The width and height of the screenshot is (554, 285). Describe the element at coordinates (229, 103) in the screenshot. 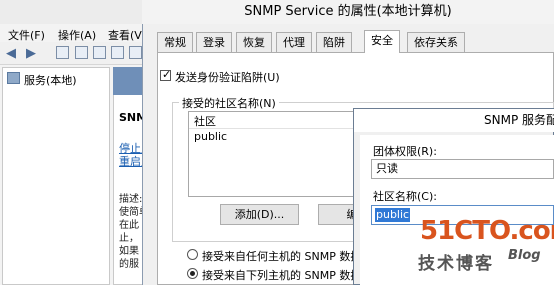

I see `accepted-communities-label: 接受的社区名称(N)` at that location.